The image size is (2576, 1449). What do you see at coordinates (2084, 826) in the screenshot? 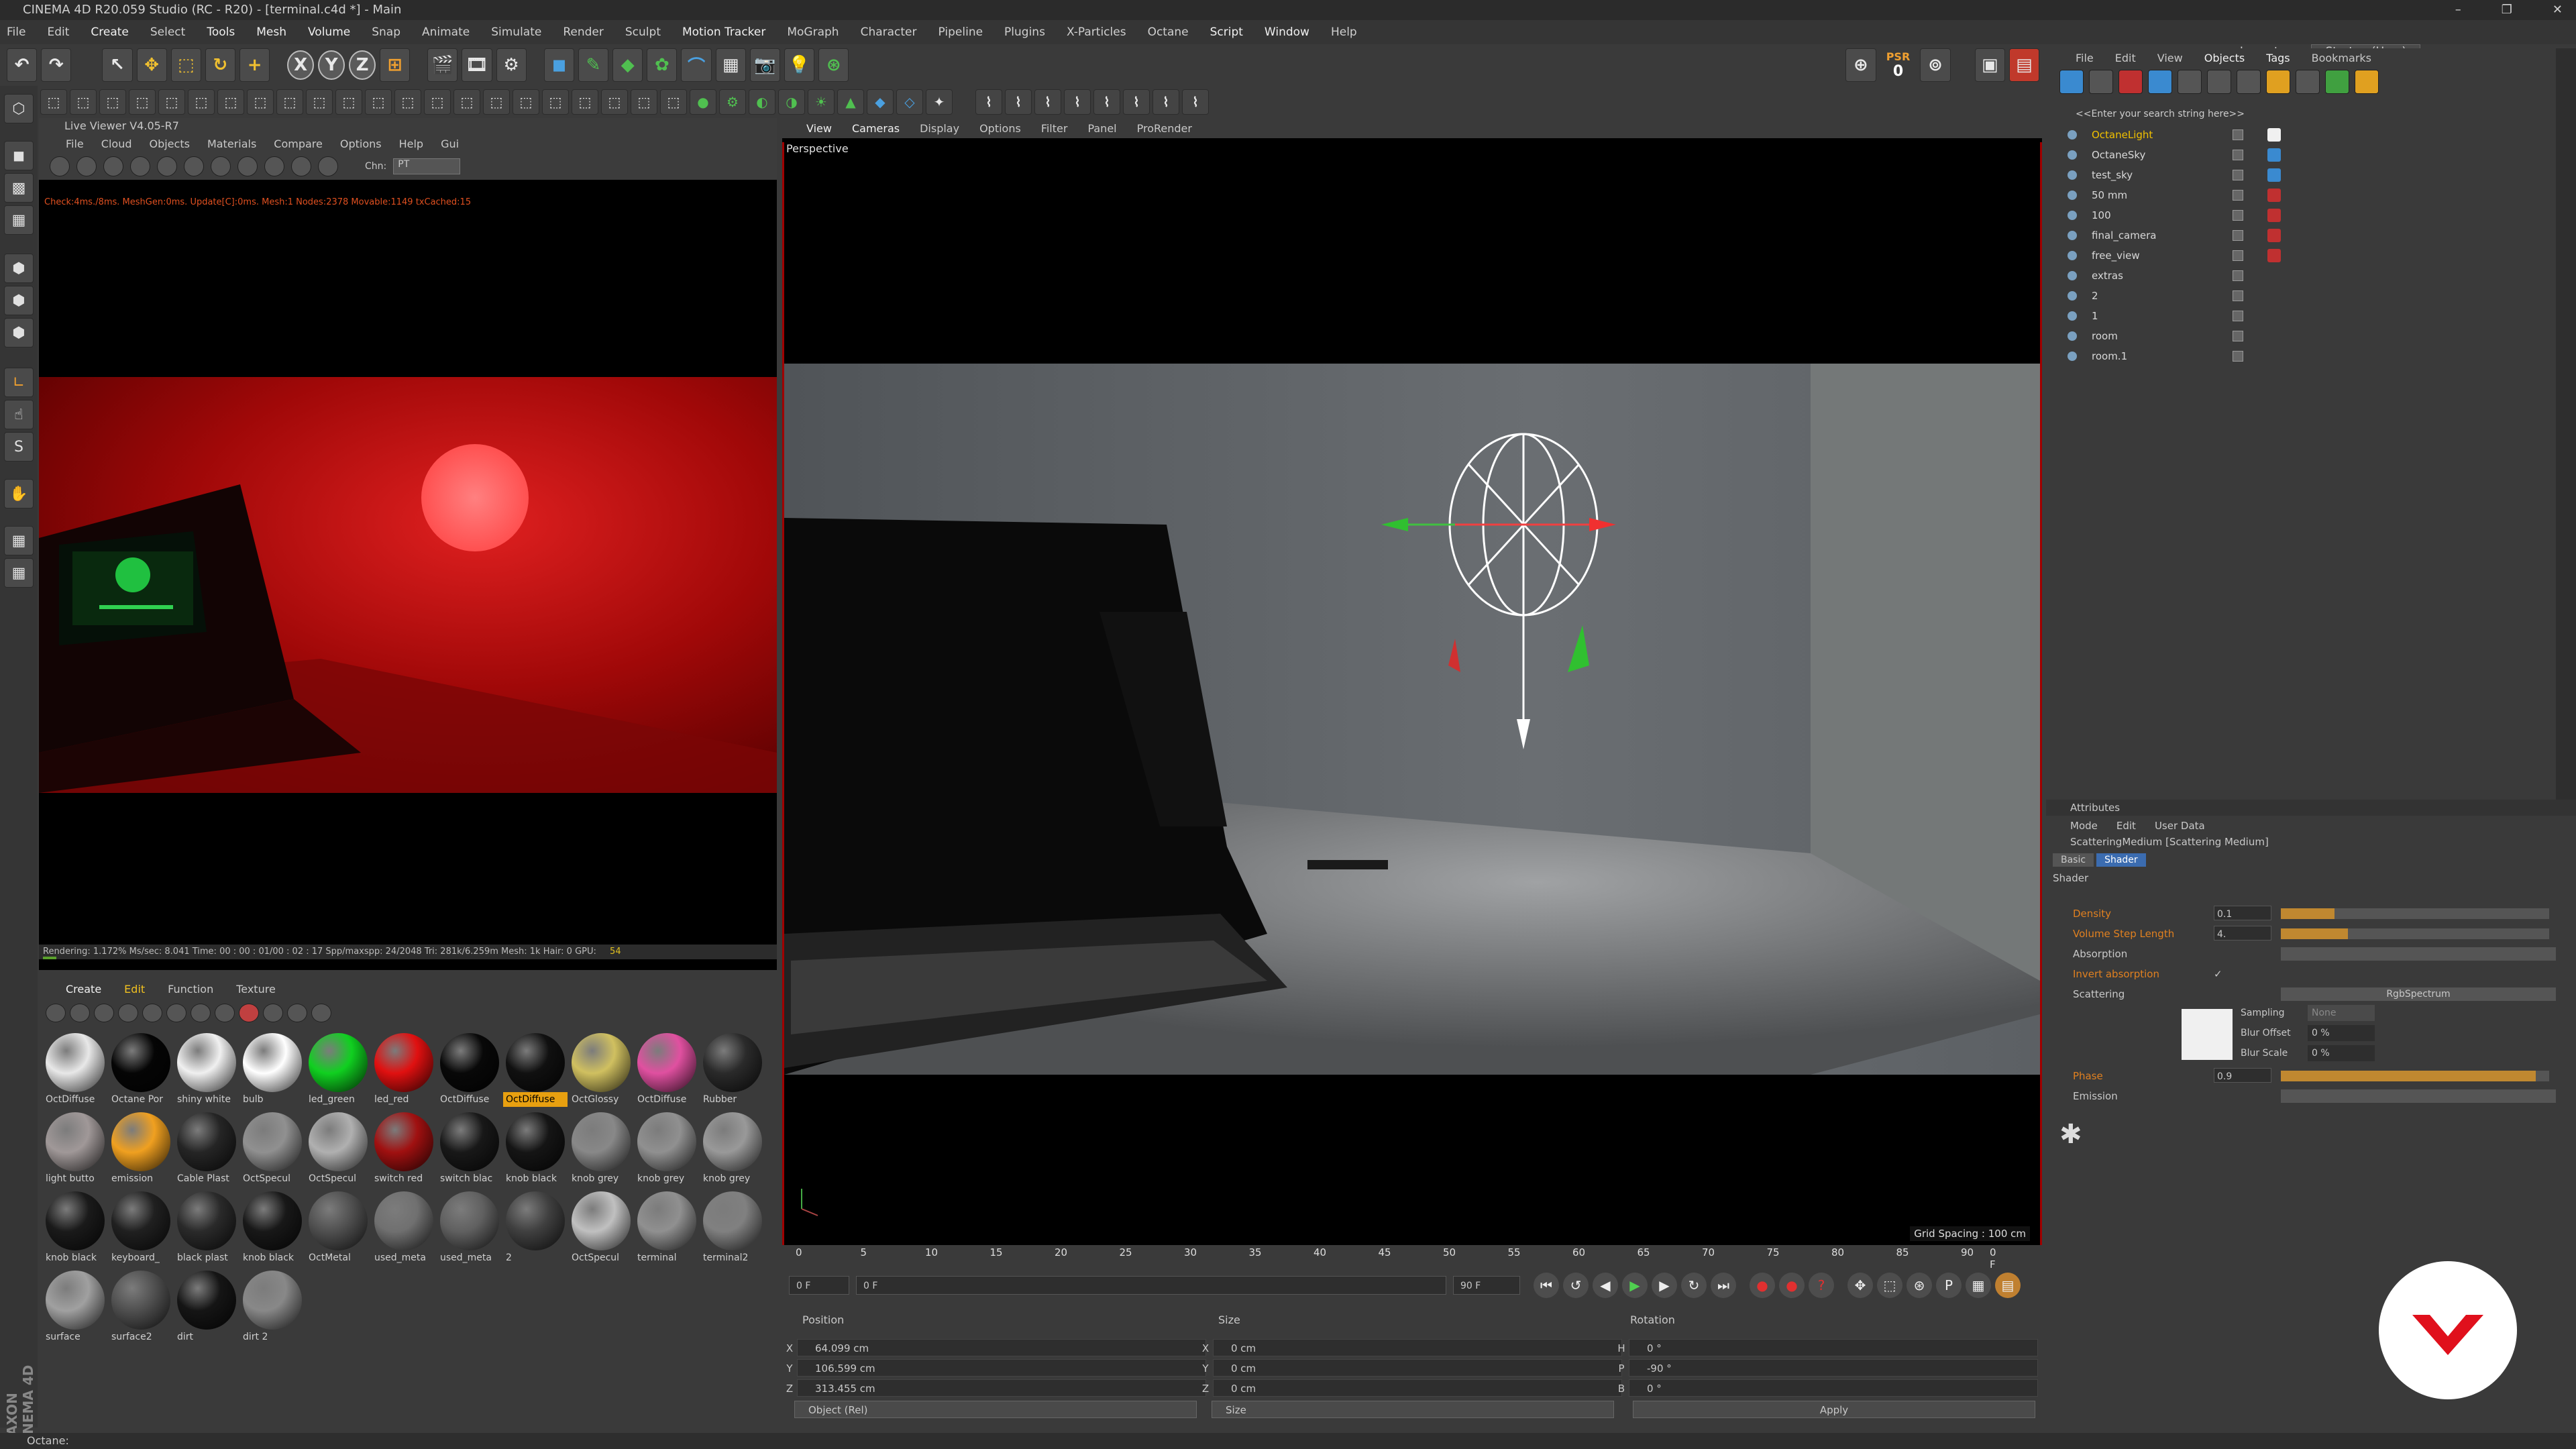
I see `at-menu-mode: Mode` at bounding box center [2084, 826].